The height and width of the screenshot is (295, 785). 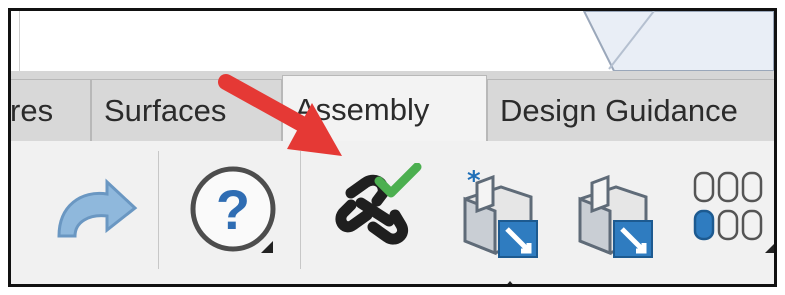 What do you see at coordinates (32, 110) in the screenshot?
I see `tab-label: res` at bounding box center [32, 110].